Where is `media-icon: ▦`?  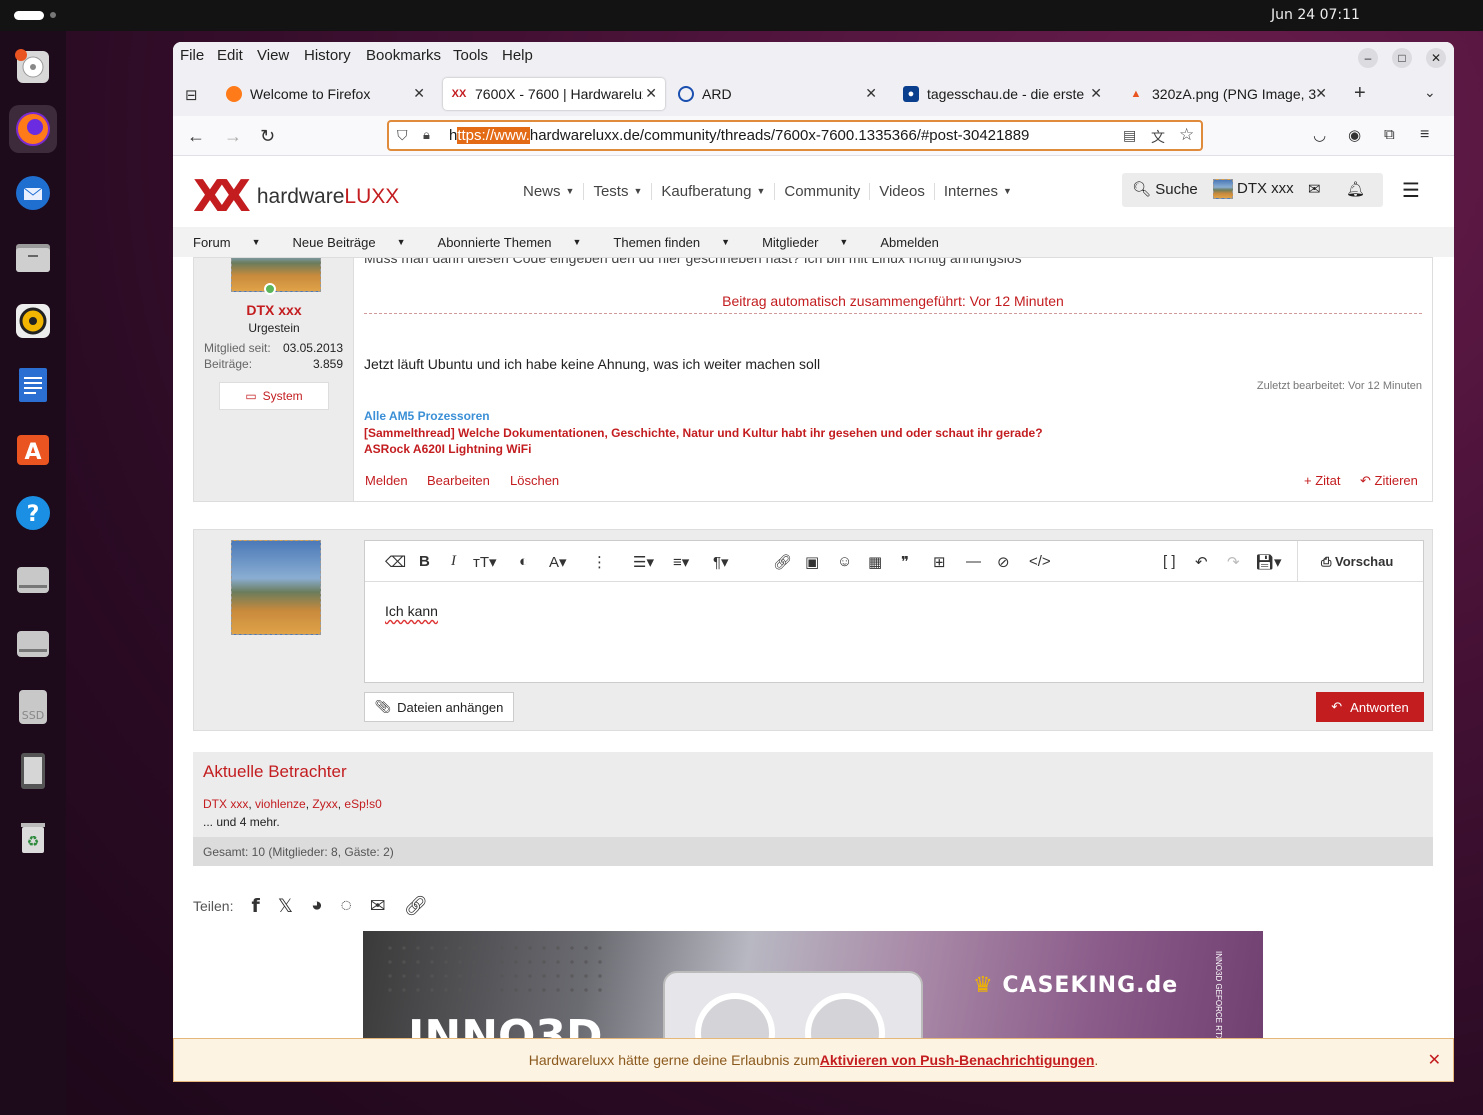 media-icon: ▦ is located at coordinates (875, 562).